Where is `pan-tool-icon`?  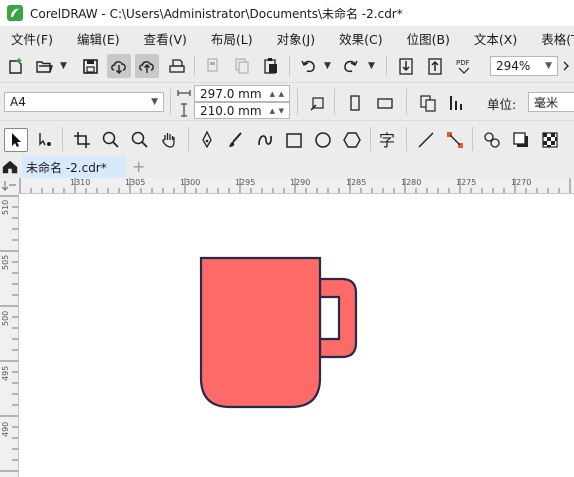 pan-tool-icon is located at coordinates (169, 140).